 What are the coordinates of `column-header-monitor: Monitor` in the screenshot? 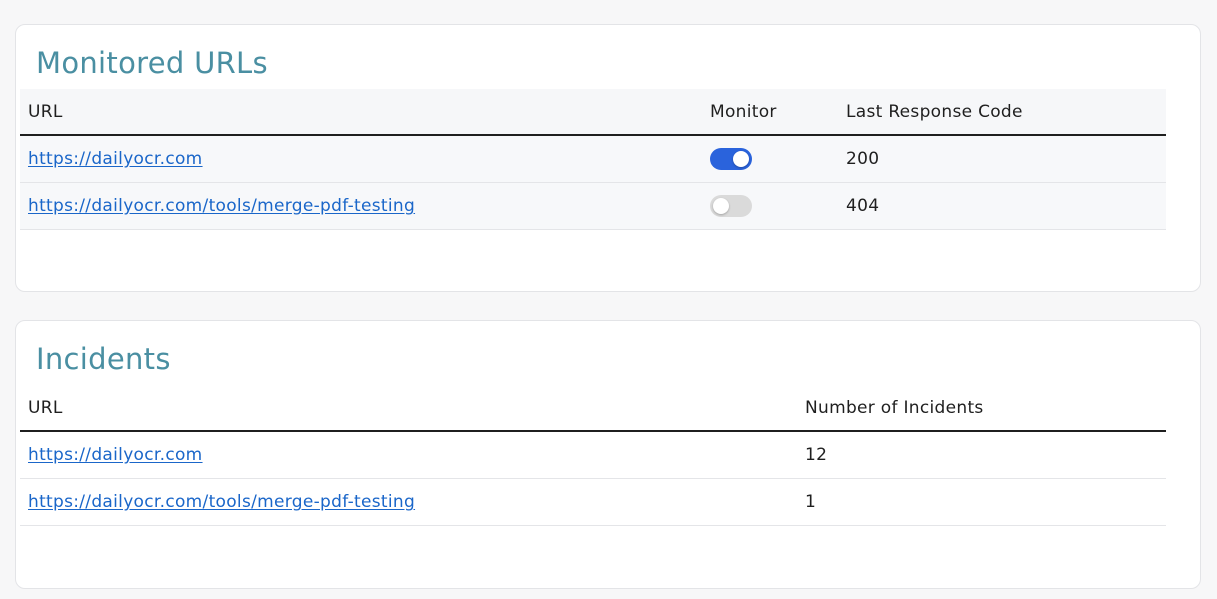 It's located at (770, 112).